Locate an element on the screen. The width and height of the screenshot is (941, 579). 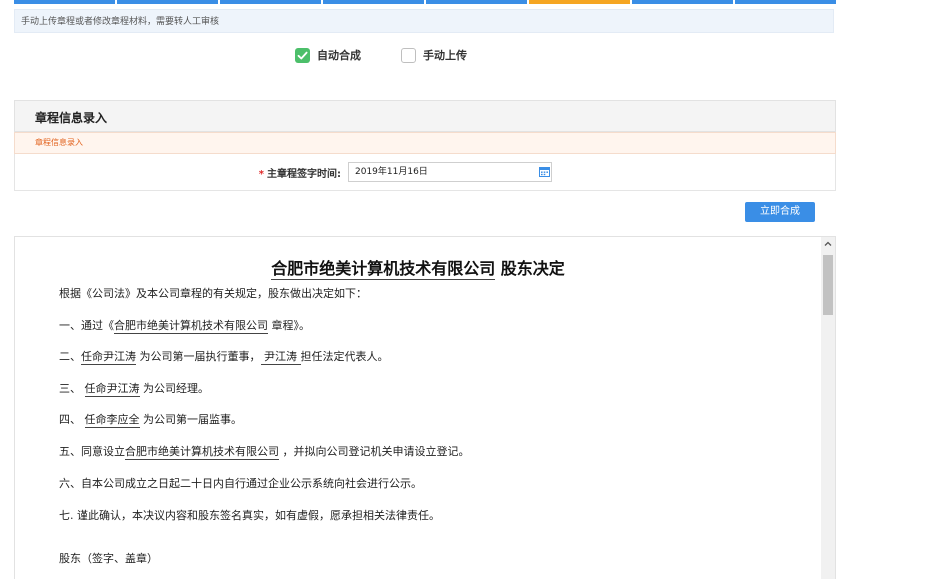
document-scrollbar is located at coordinates (828, 408).